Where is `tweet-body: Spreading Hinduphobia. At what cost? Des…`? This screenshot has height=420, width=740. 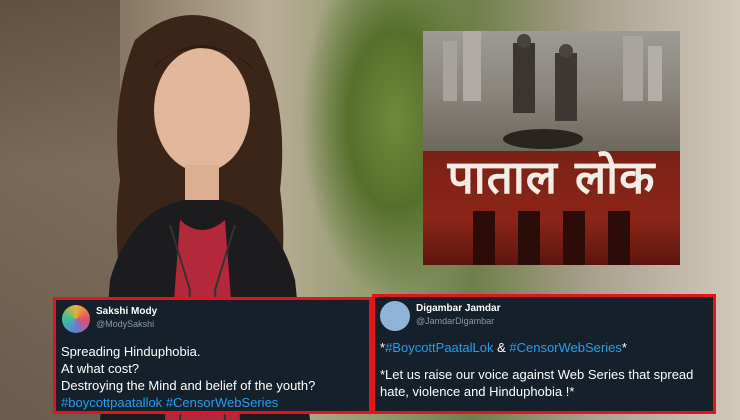 tweet-body: Spreading Hinduphobia. At what cost? Des… is located at coordinates (213, 377).